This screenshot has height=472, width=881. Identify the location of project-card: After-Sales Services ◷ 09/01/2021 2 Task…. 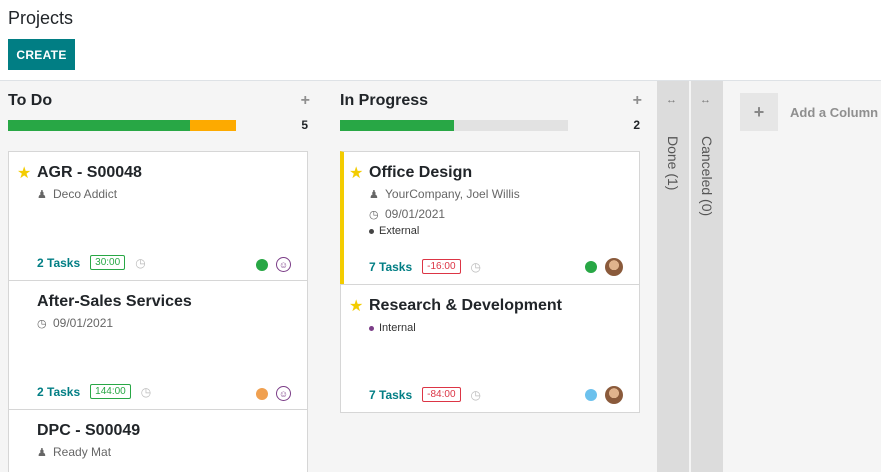
(158, 345).